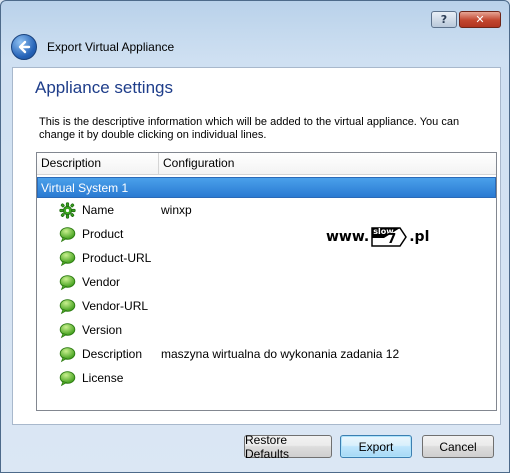 The width and height of the screenshot is (510, 473). I want to click on table-row: Version, so click(266, 330).